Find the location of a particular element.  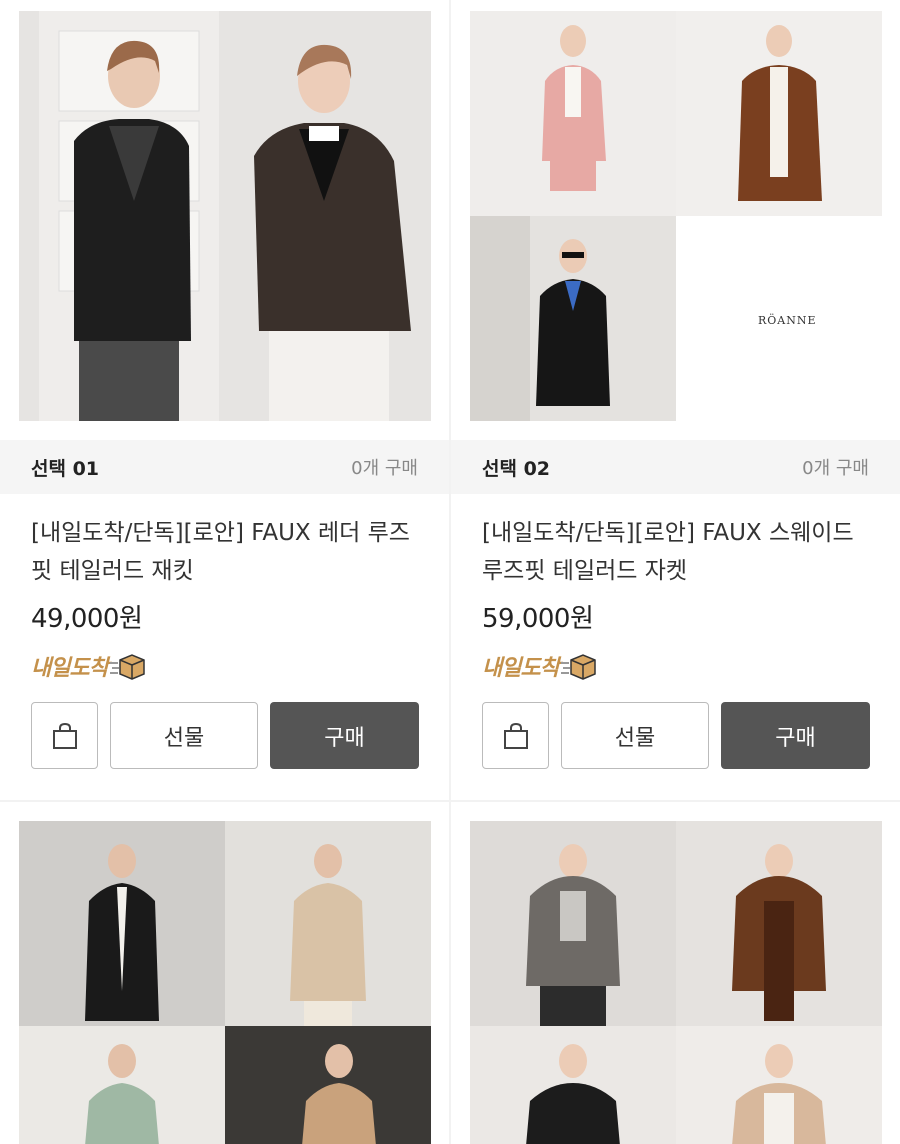

product-price: 59,000원 is located at coordinates (538, 619).